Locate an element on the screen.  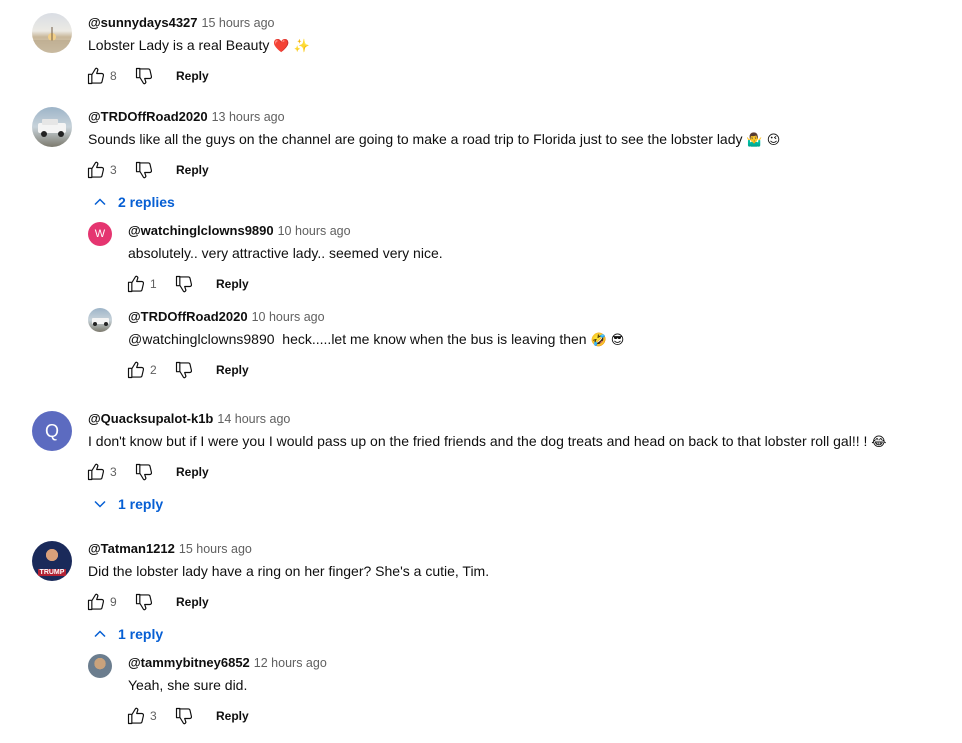
emoji: 😂 is located at coordinates (879, 442).